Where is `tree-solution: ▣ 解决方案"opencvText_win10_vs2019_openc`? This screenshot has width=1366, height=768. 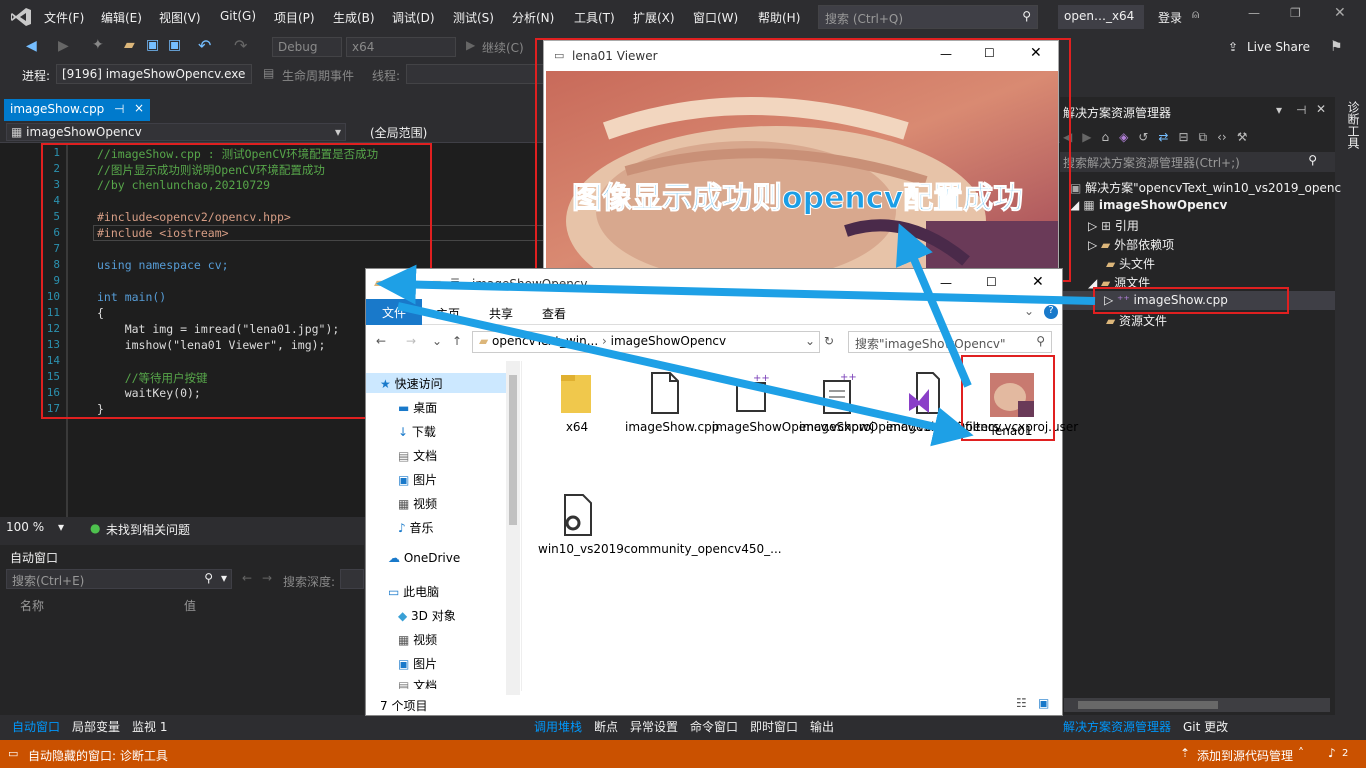 tree-solution: ▣ 解决方案"opencvText_win10_vs2019_openc is located at coordinates (1205, 187).